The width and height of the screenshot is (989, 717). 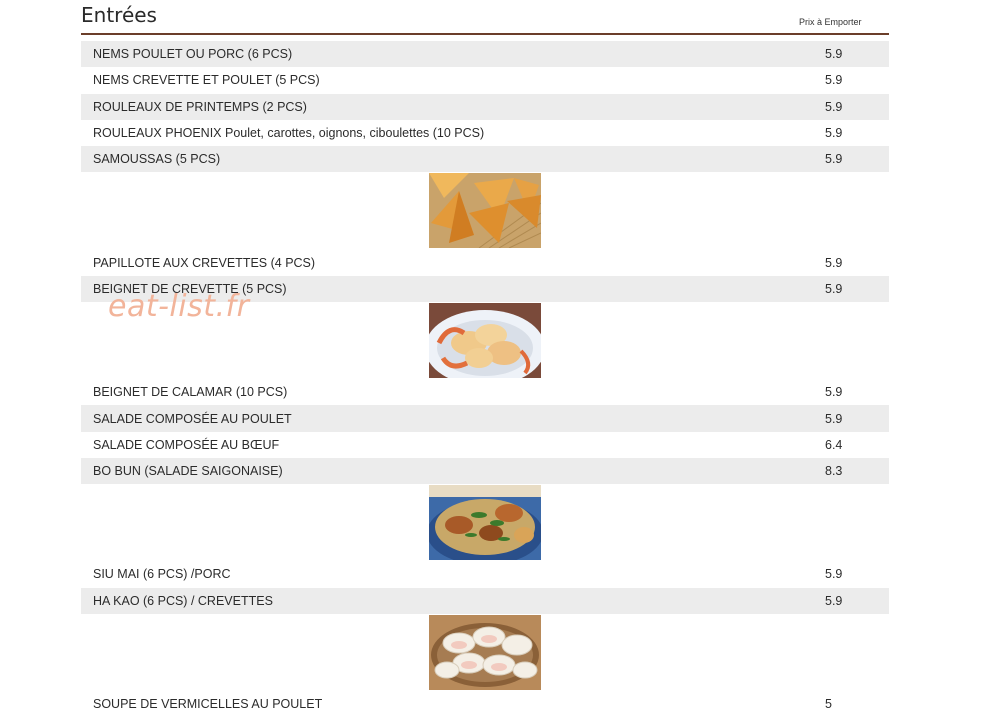 I want to click on item-name: ROULEAUX DE PRINTEMPS (2 PCS), so click(x=200, y=106).